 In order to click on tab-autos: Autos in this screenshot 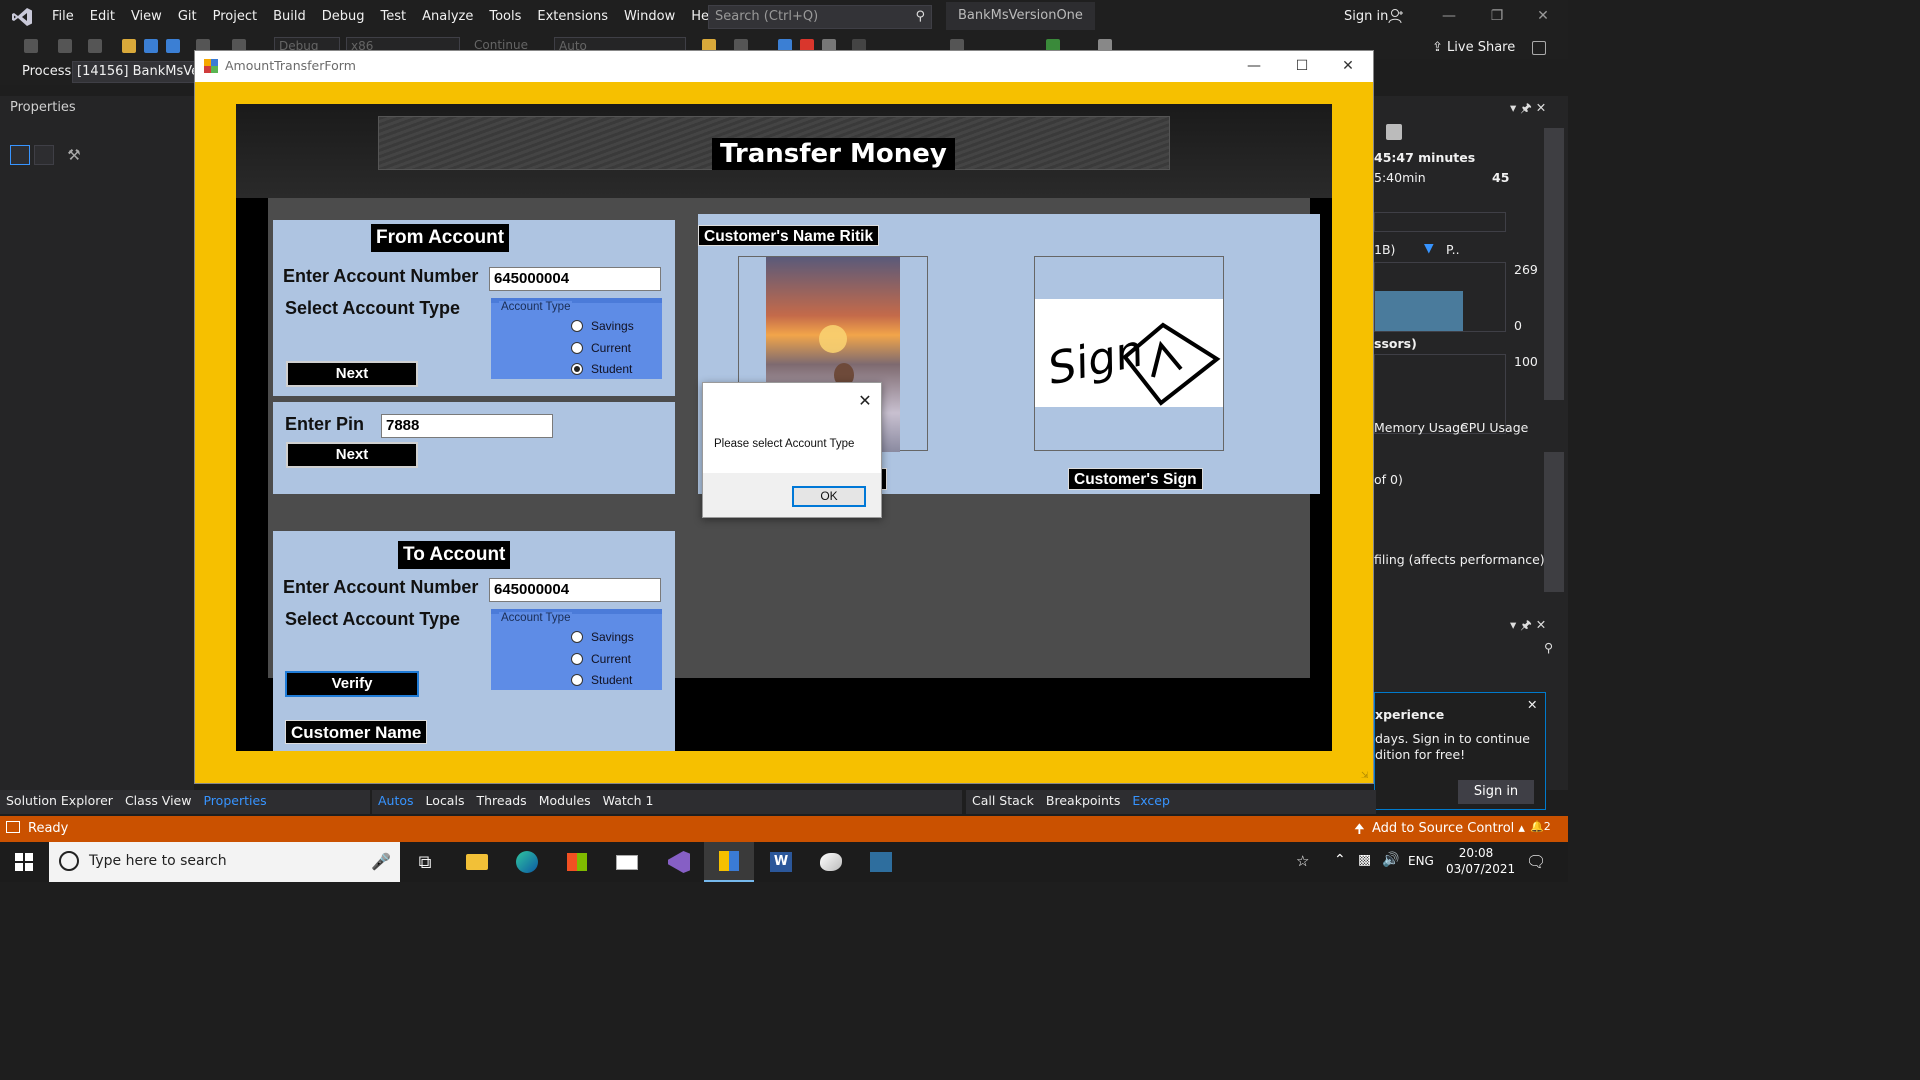, I will do `click(396, 802)`.